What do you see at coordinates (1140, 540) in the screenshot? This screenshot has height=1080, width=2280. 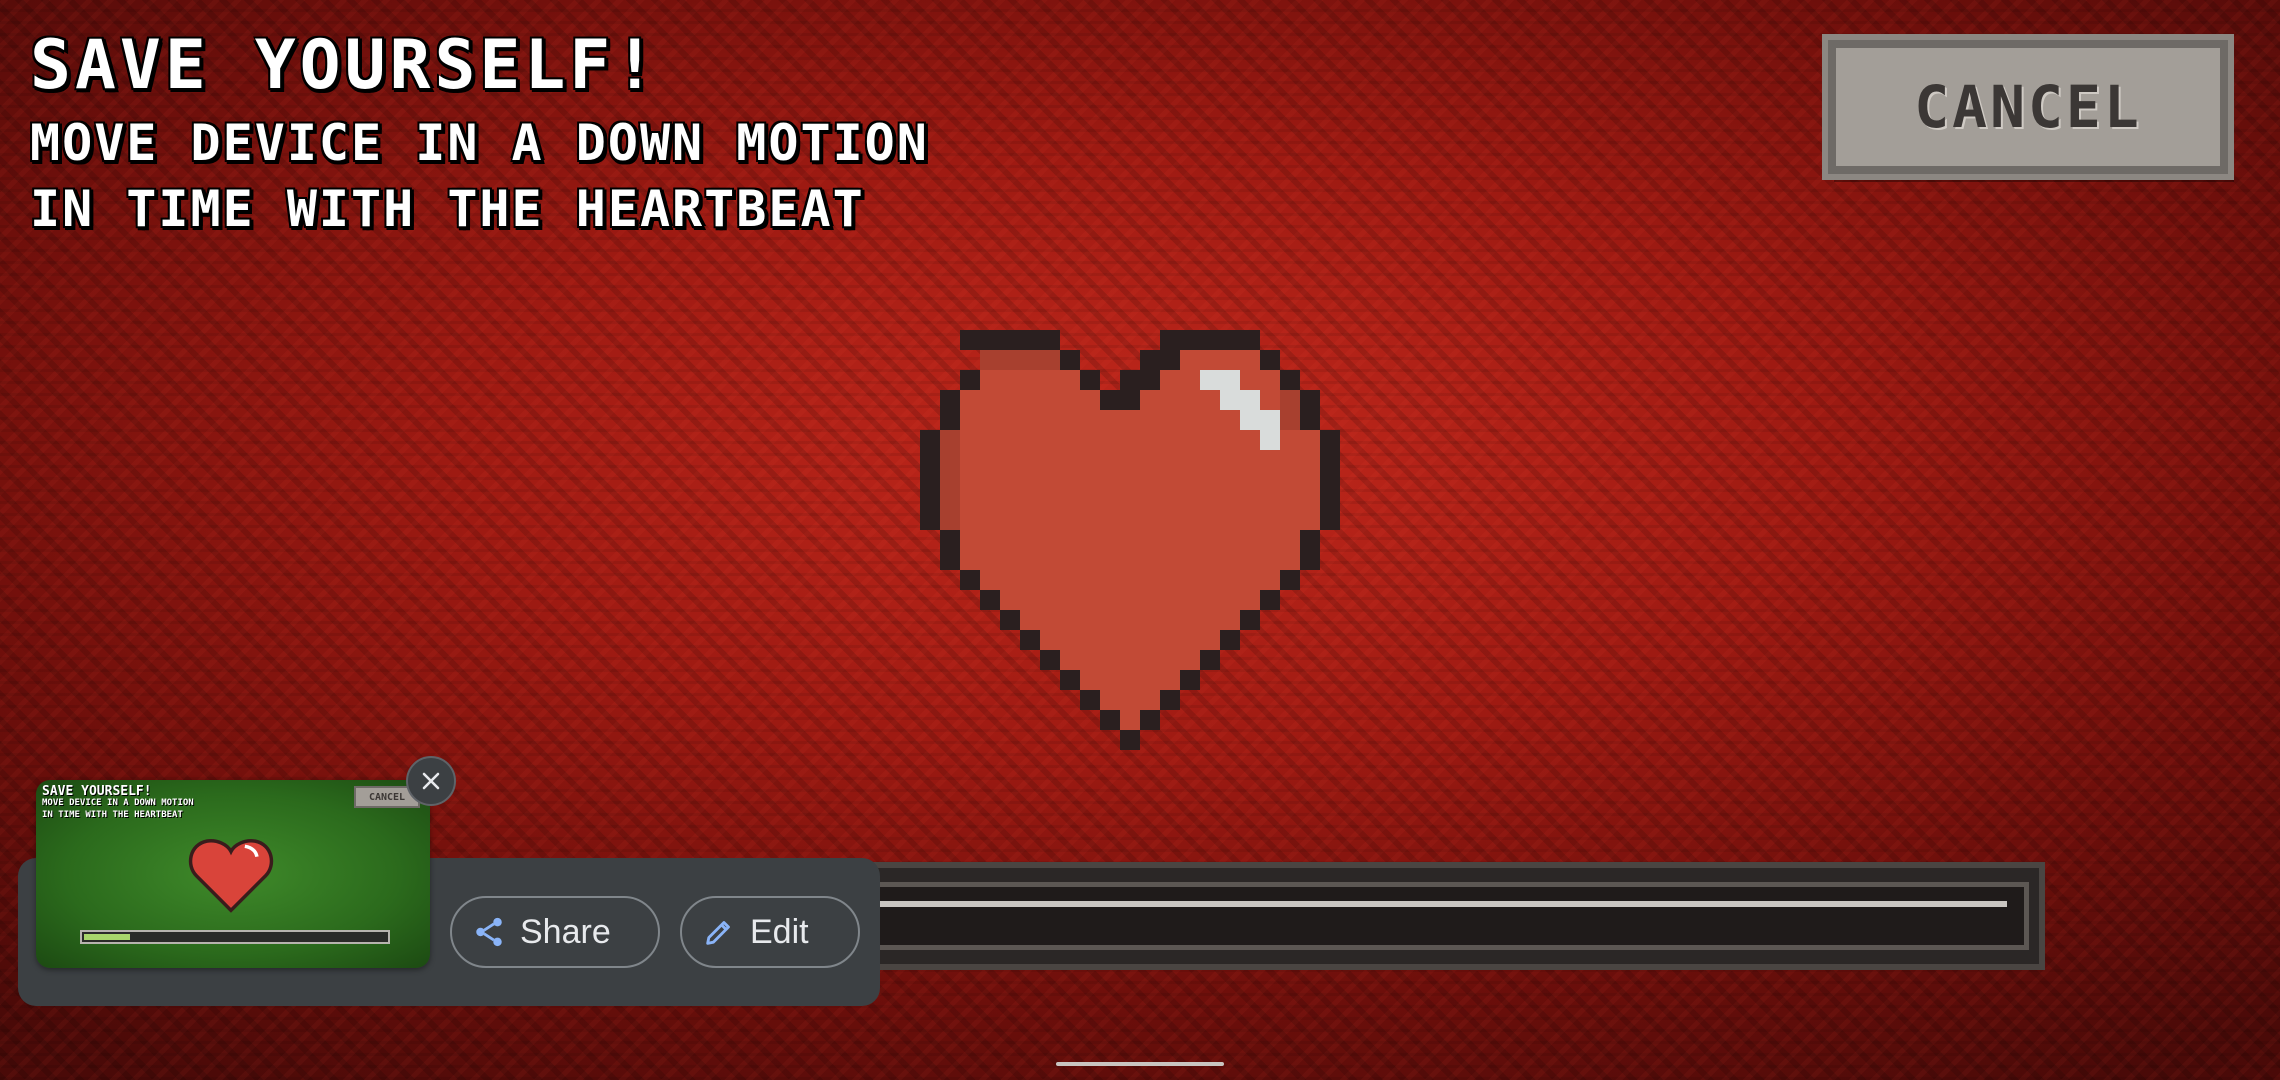 I see `heart-icon` at bounding box center [1140, 540].